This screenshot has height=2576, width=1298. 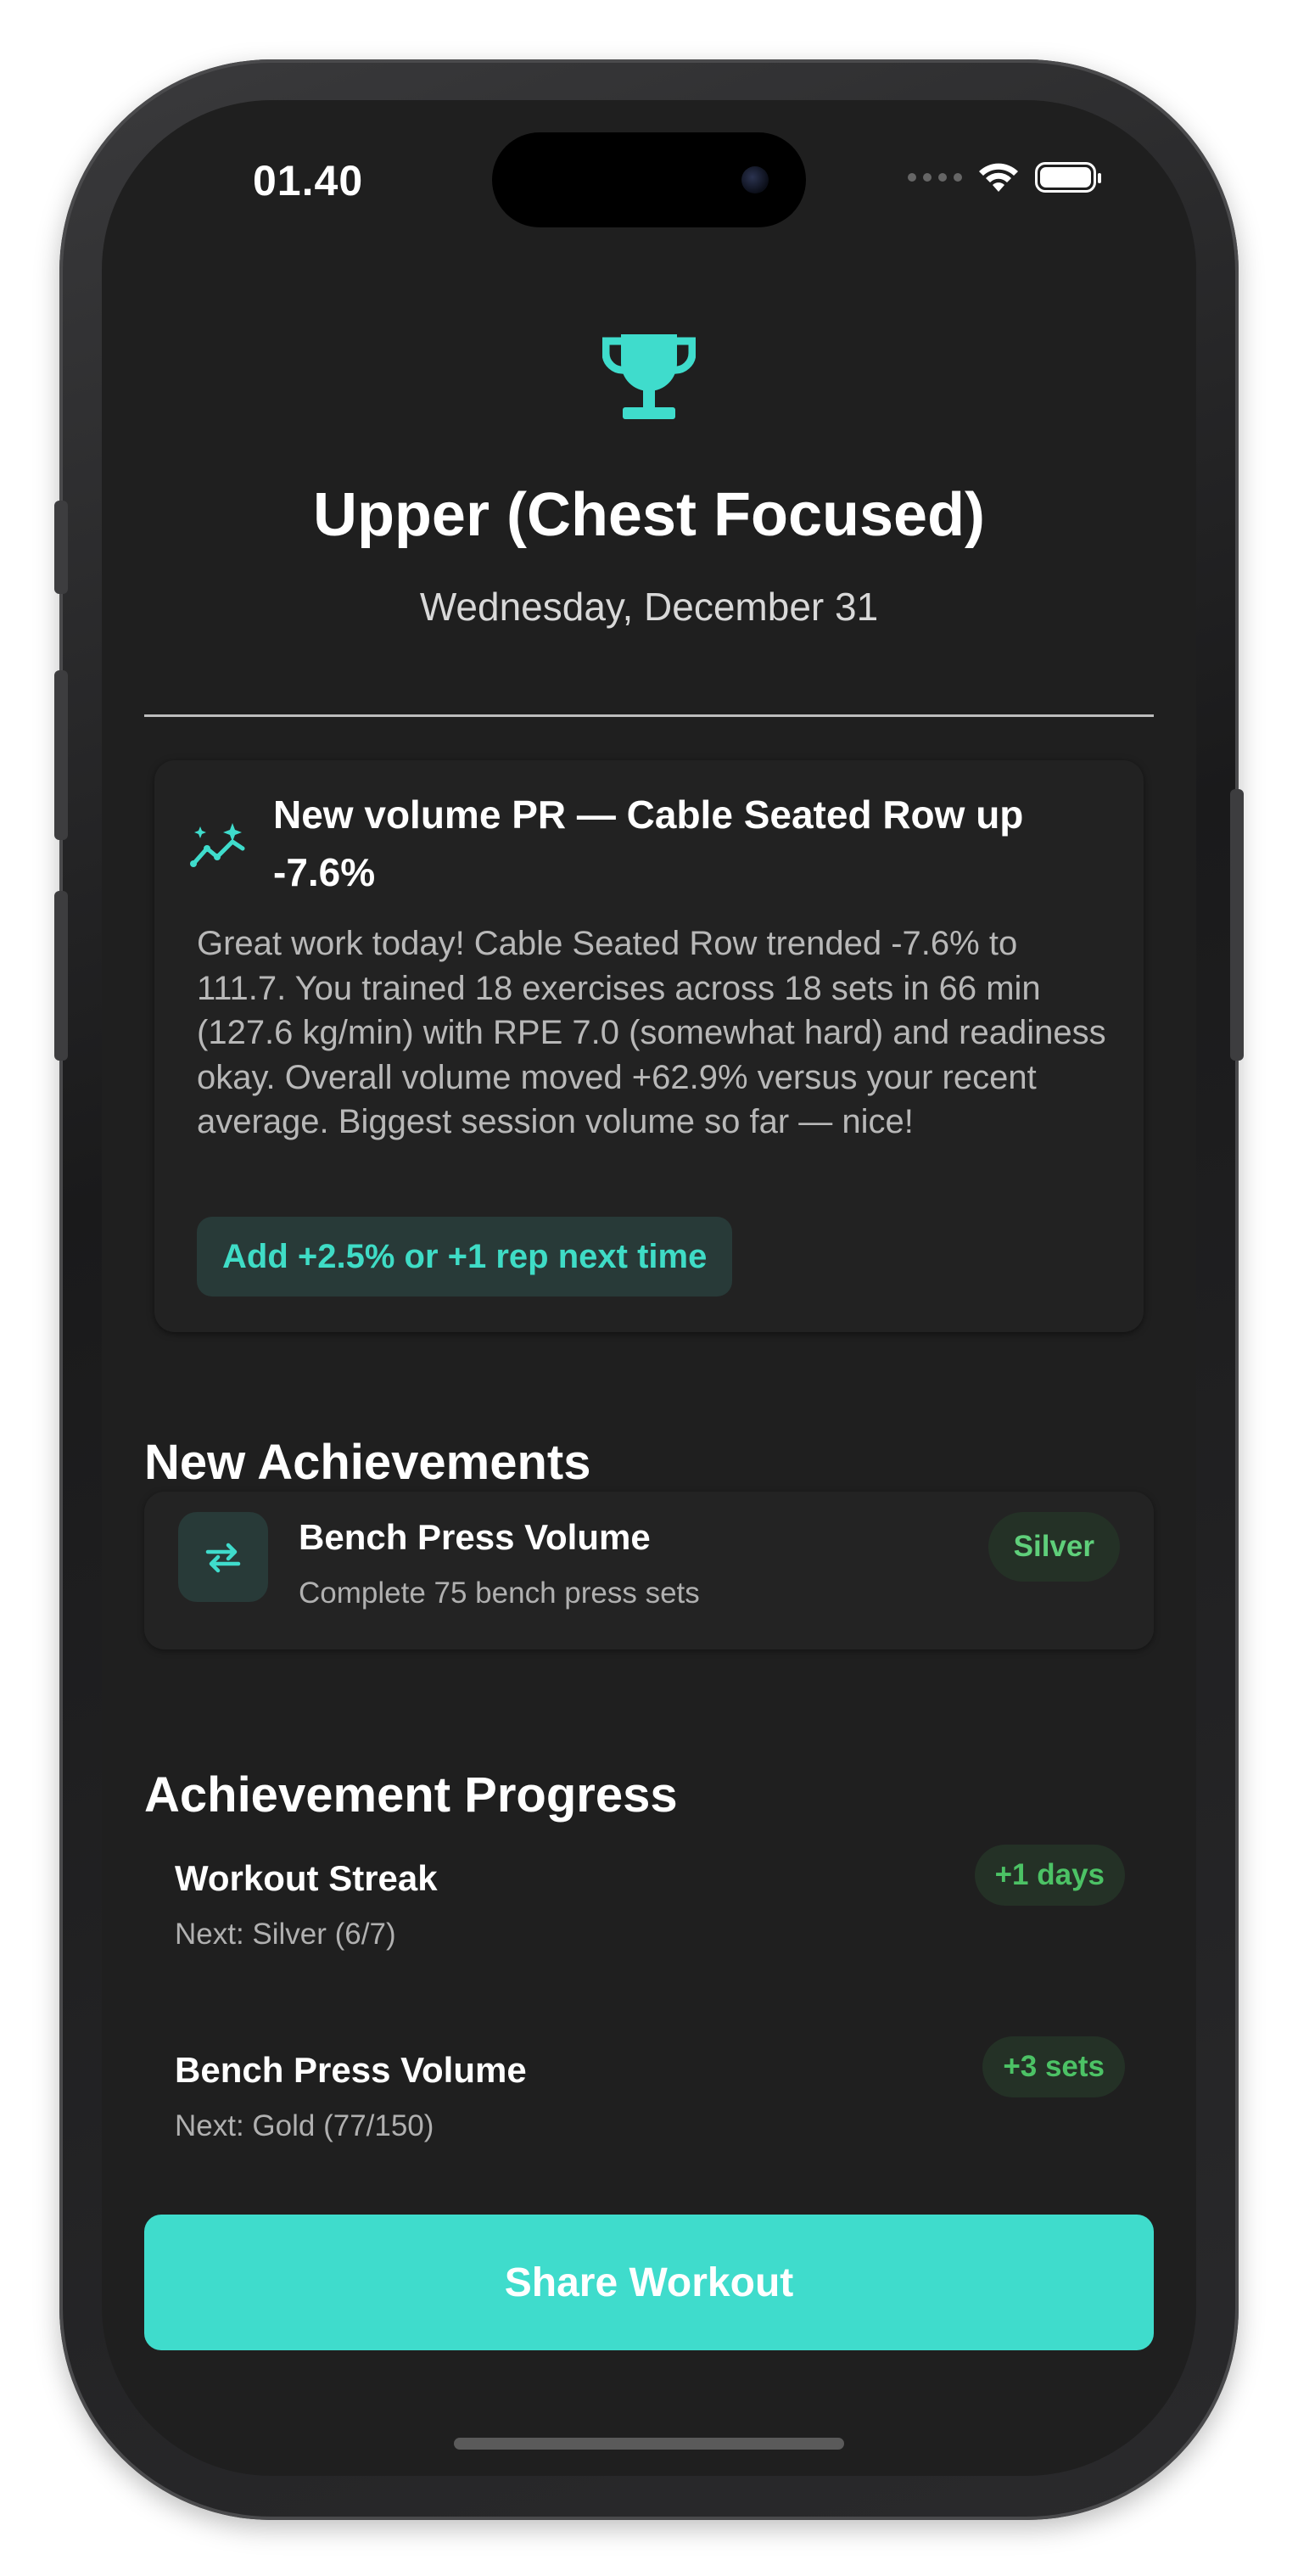 What do you see at coordinates (1053, 1547) in the screenshot?
I see `tier-badge: Silver` at bounding box center [1053, 1547].